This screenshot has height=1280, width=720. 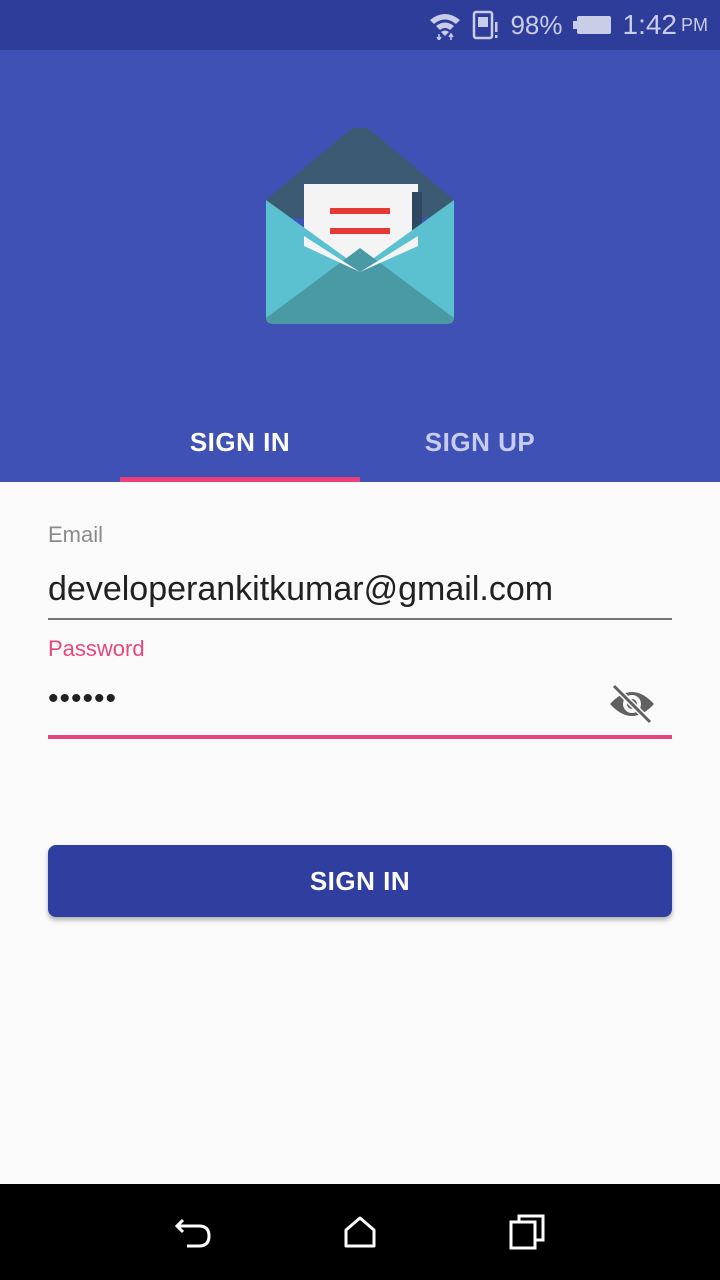 I want to click on password-underline, so click(x=360, y=737).